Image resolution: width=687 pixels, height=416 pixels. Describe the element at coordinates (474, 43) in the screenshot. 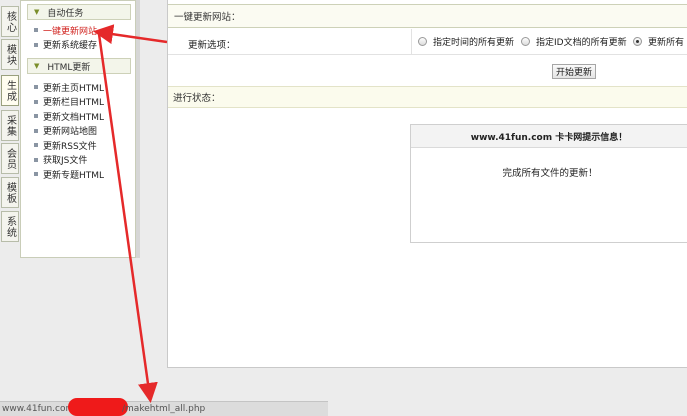

I see `radio-label: 指定时间的所有更新` at that location.